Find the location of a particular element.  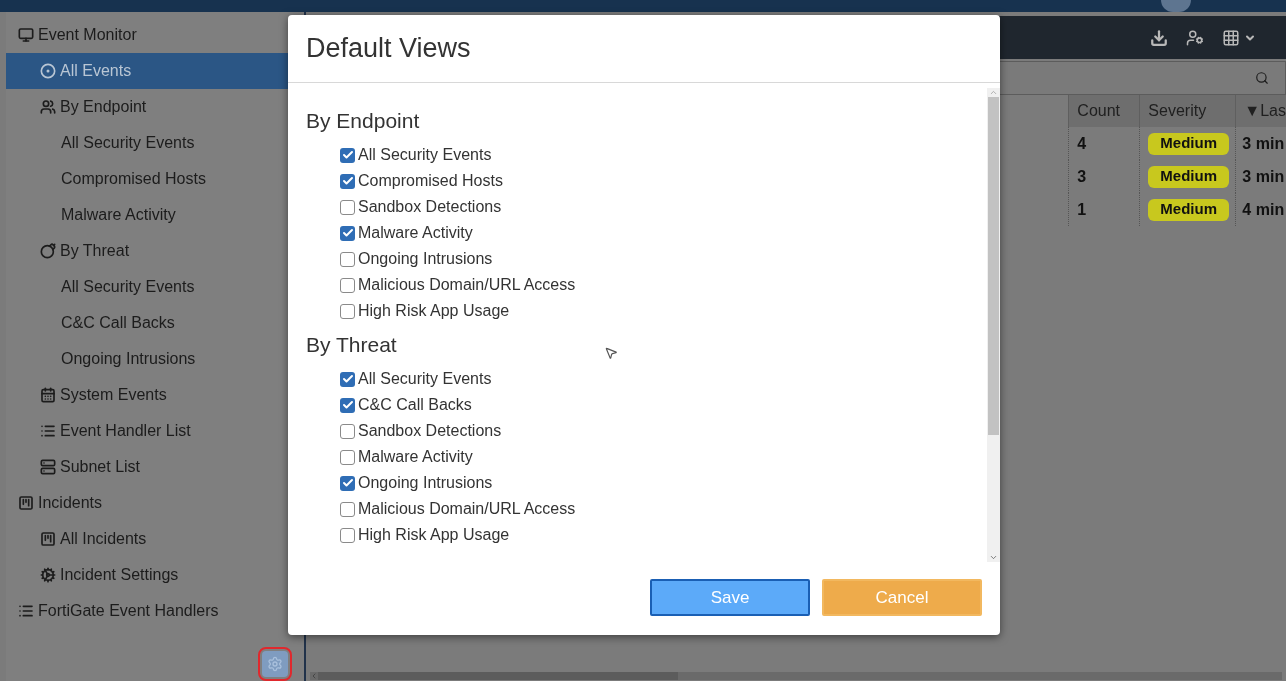

vertical-scrollbar is located at coordinates (993, 325).